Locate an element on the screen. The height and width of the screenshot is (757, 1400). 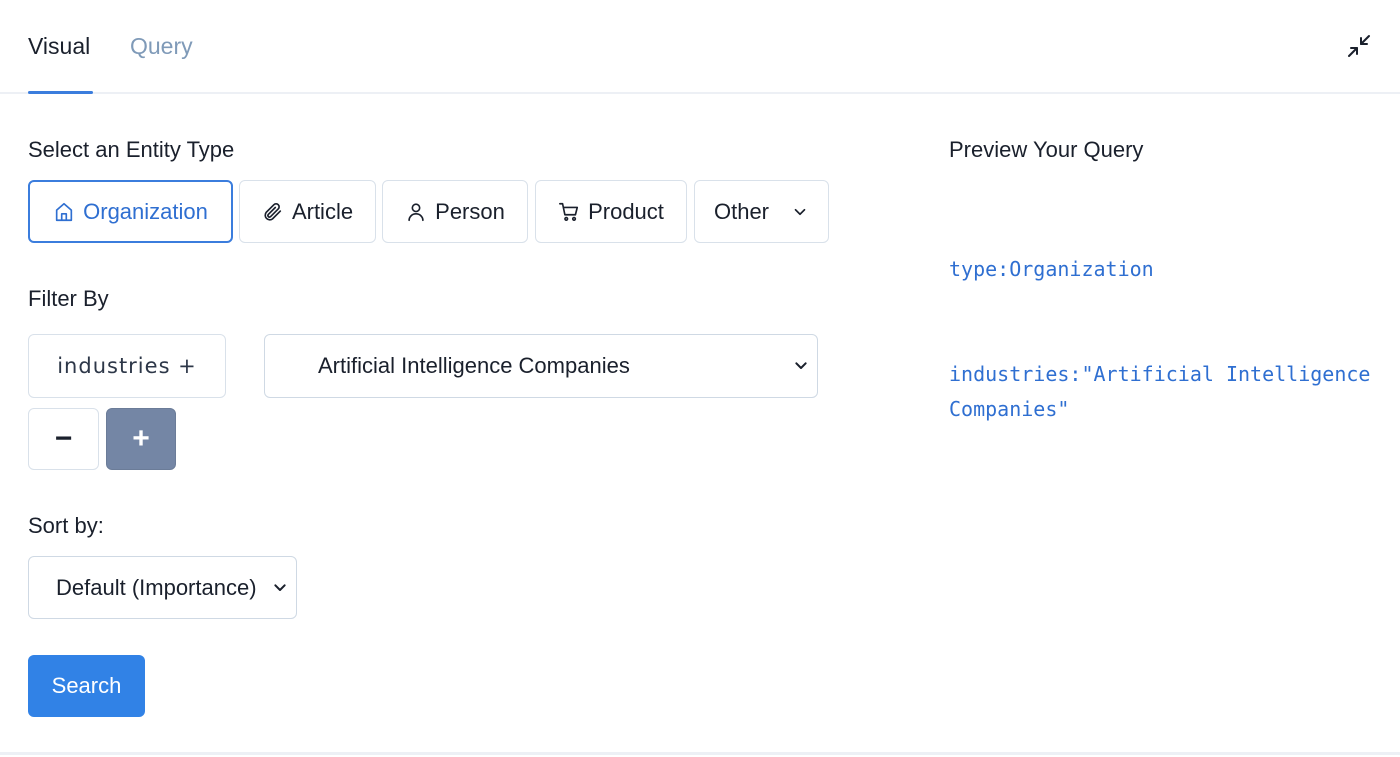
cart-icon is located at coordinates (569, 211).